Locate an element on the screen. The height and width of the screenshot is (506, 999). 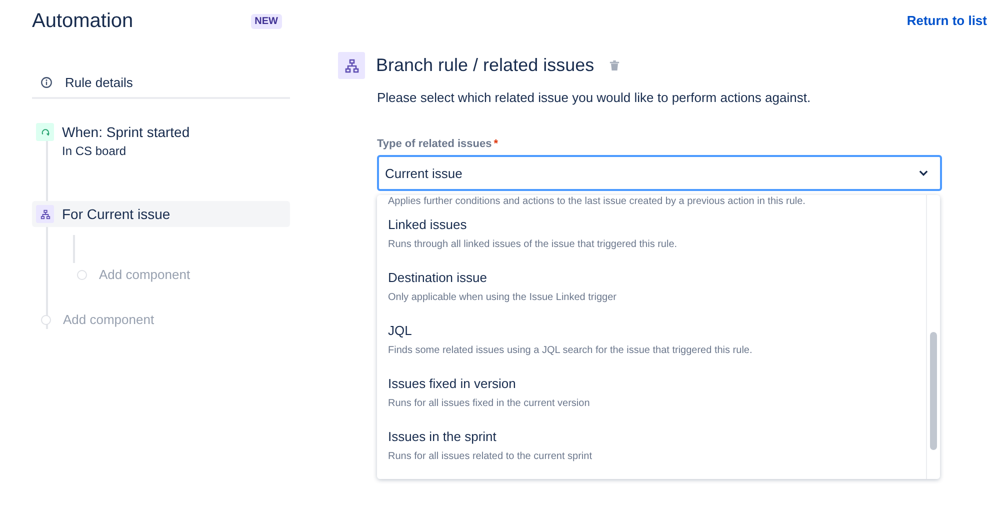
circle-icon is located at coordinates (82, 275).